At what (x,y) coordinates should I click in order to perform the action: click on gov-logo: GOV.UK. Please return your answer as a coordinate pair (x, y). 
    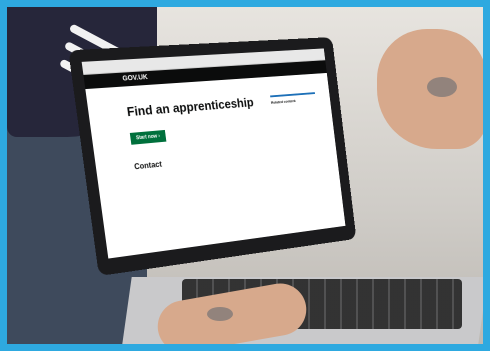
    Looking at the image, I should click on (135, 78).